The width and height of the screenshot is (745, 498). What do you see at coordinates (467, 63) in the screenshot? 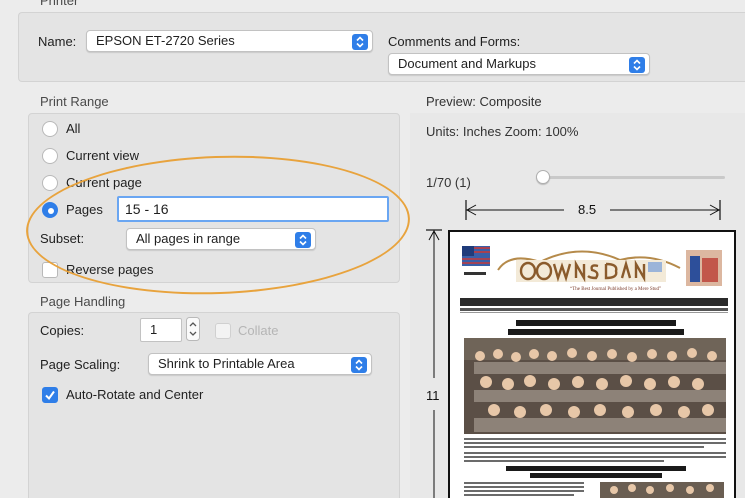
I see `comments-forms-value: Document and Markups` at bounding box center [467, 63].